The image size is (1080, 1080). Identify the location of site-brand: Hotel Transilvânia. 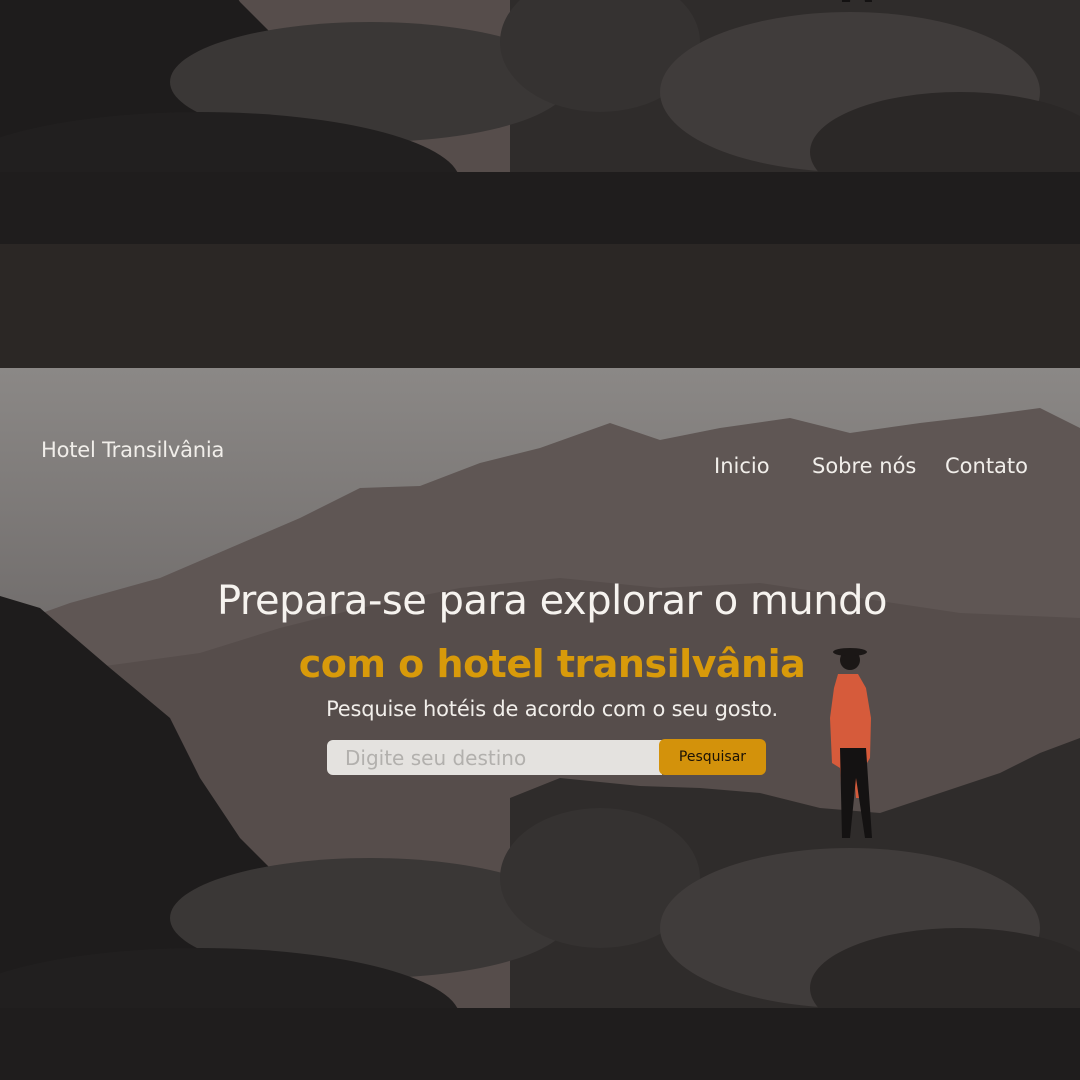
(132, 450).